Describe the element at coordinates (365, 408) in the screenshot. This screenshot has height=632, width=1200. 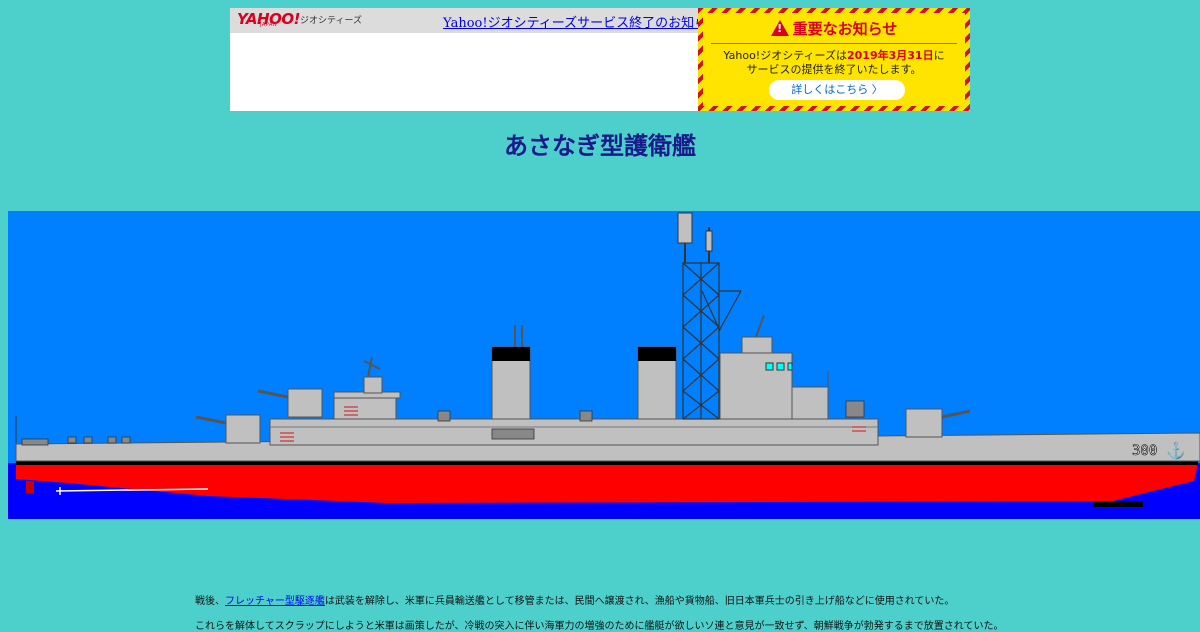
I see `aft-gun-house` at that location.